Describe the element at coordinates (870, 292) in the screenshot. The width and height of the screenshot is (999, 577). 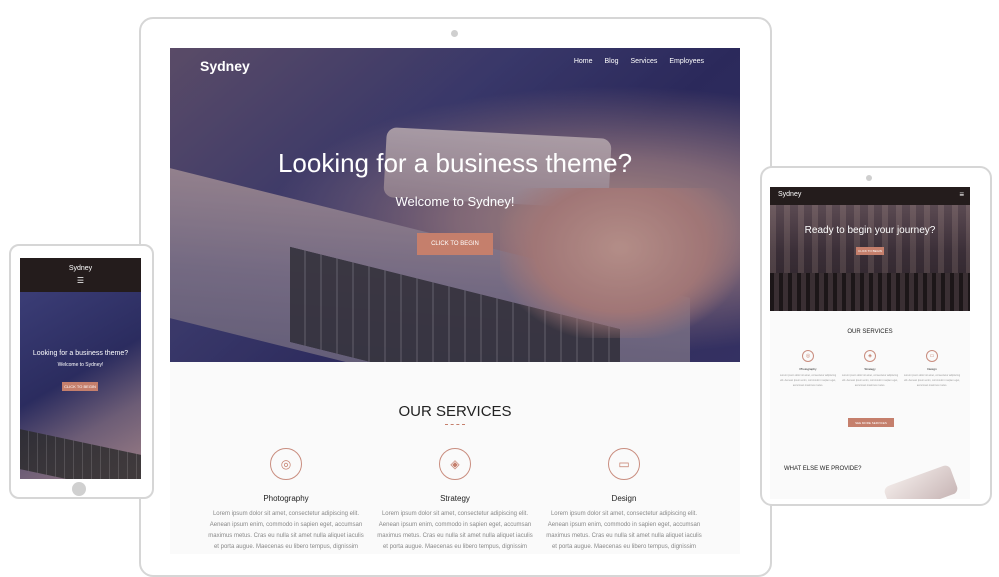
I see `crowd-image` at that location.